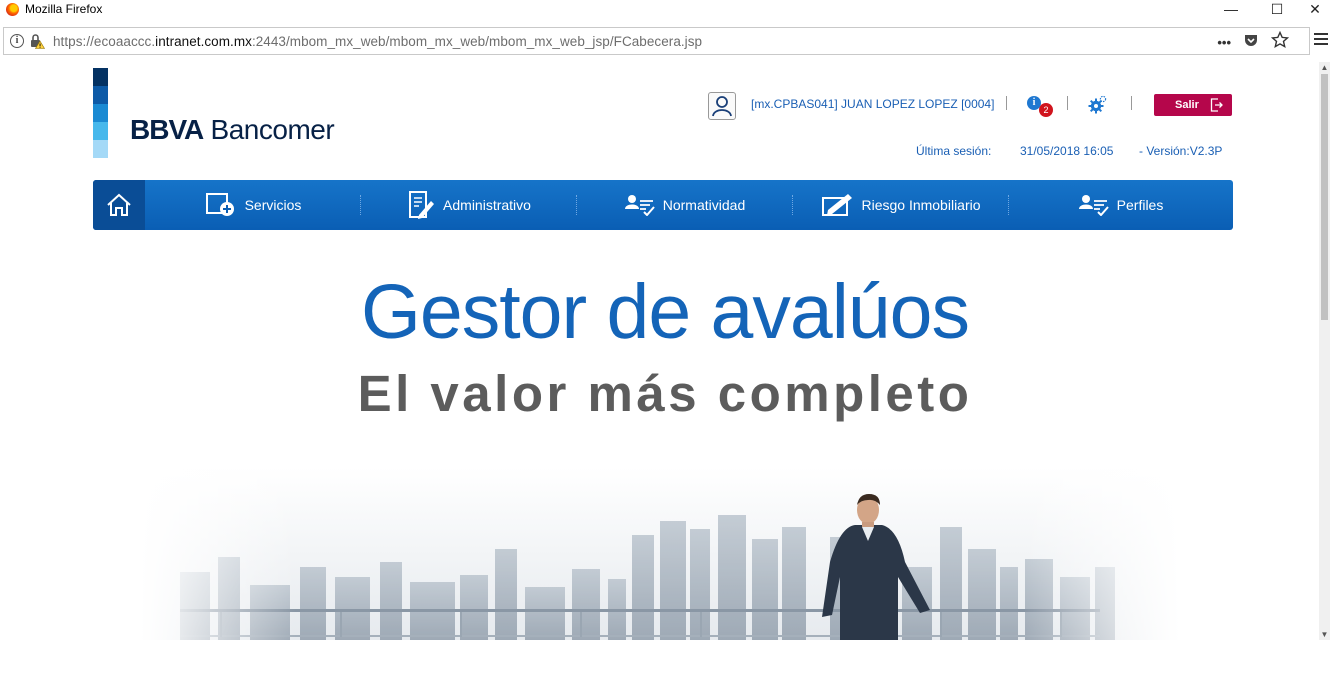 Image resolution: width=1330 pixels, height=677 pixels. What do you see at coordinates (1251, 42) in the screenshot?
I see `pocket-icon` at bounding box center [1251, 42].